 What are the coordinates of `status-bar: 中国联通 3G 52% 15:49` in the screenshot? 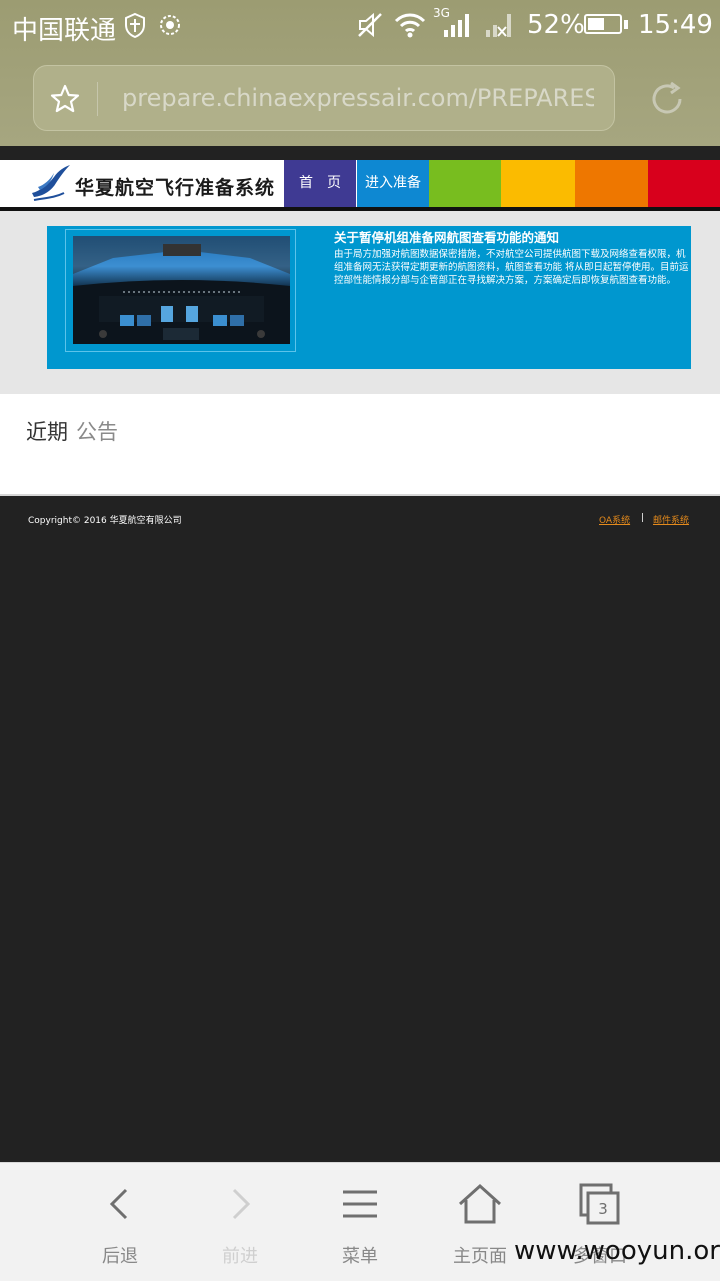 It's located at (360, 26).